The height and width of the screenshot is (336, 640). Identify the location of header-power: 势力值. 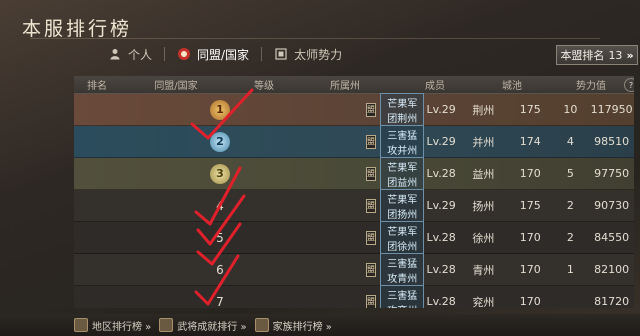
(591, 86).